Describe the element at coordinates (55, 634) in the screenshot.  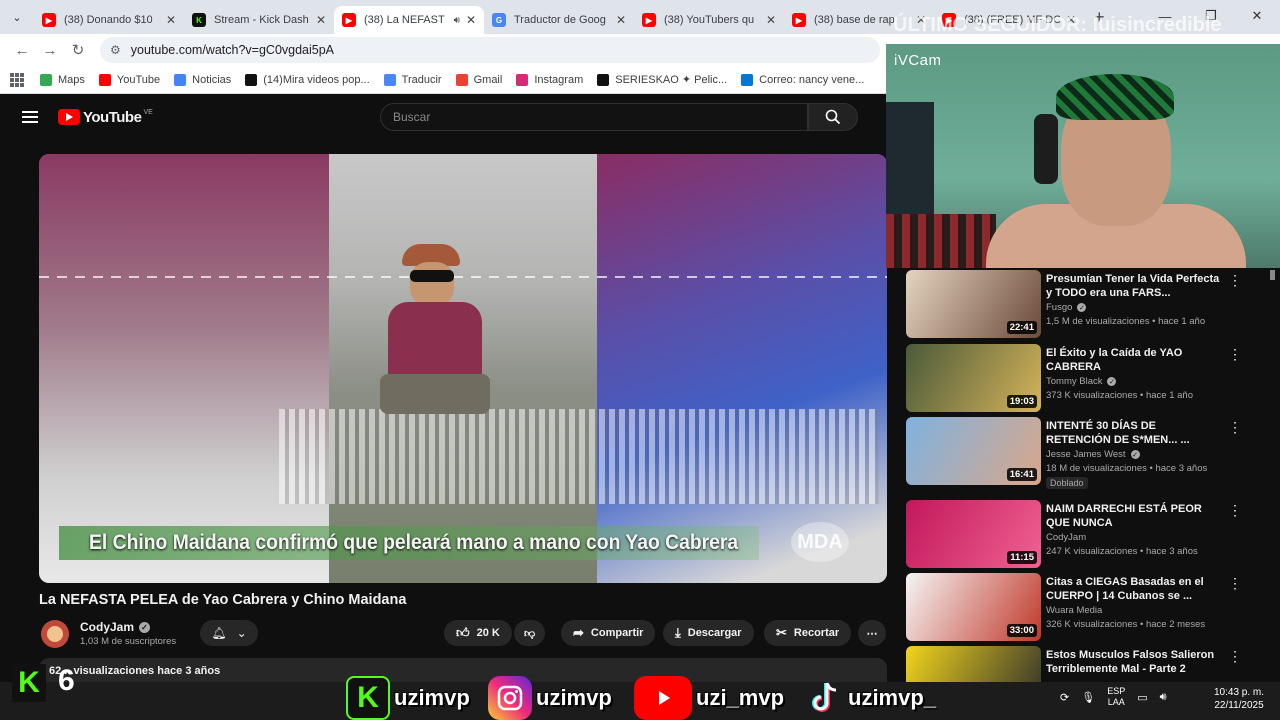
I see `channel-avatar` at that location.